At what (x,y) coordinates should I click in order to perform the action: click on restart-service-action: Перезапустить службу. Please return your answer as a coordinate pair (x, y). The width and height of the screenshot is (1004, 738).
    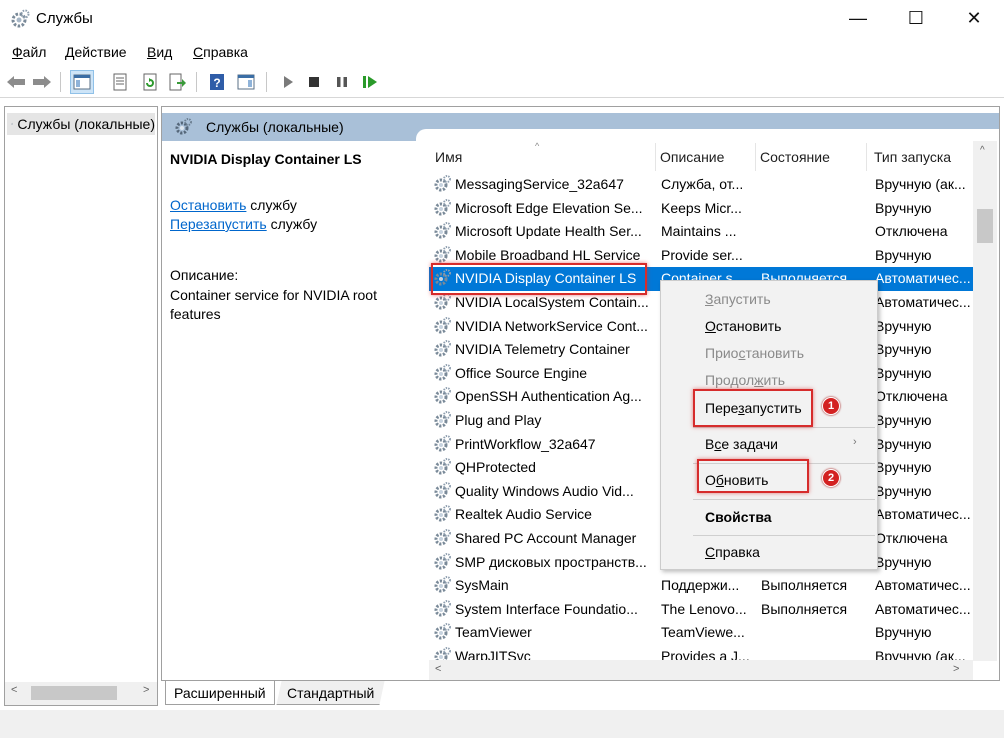
    Looking at the image, I should click on (243, 224).